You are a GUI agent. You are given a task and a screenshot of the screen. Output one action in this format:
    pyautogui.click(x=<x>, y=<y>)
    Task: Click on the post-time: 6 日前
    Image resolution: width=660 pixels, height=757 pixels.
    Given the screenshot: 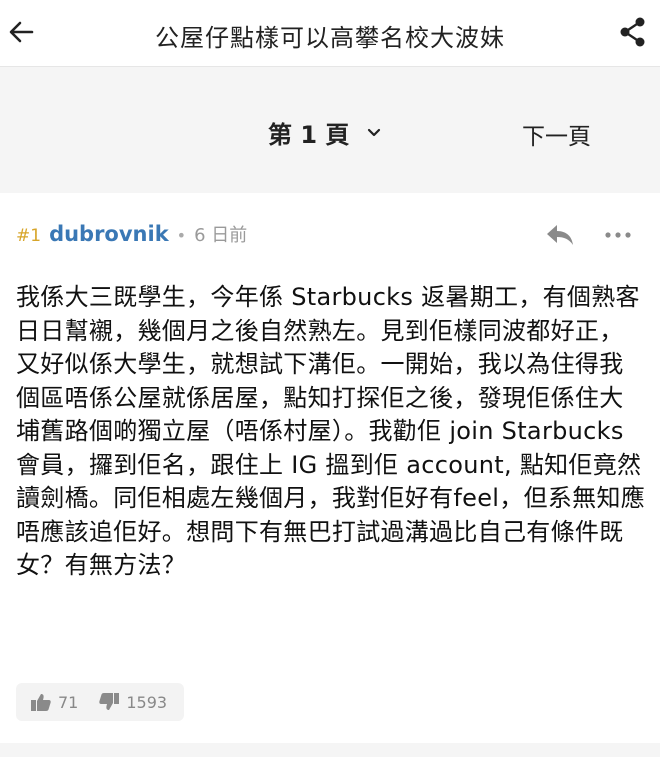 What is the action you would take?
    pyautogui.click(x=221, y=235)
    